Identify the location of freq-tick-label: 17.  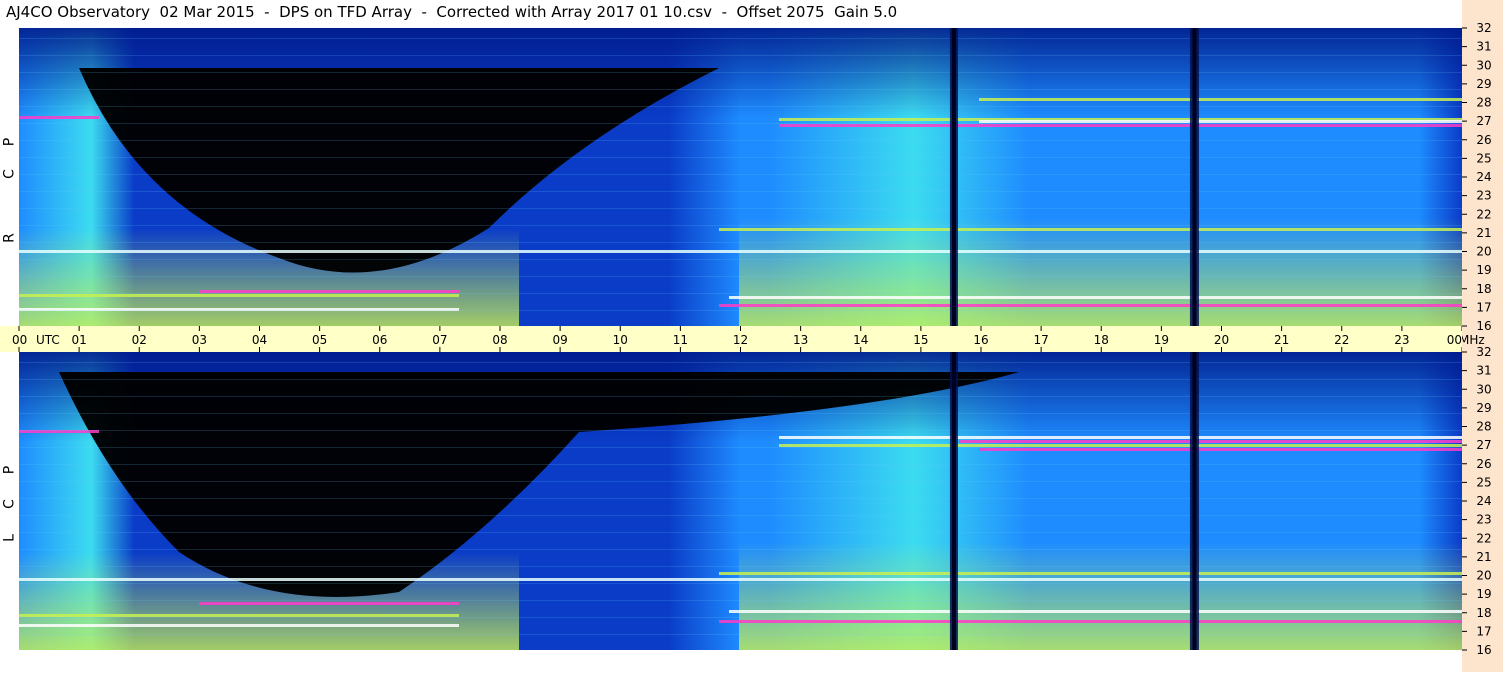
(1483, 631).